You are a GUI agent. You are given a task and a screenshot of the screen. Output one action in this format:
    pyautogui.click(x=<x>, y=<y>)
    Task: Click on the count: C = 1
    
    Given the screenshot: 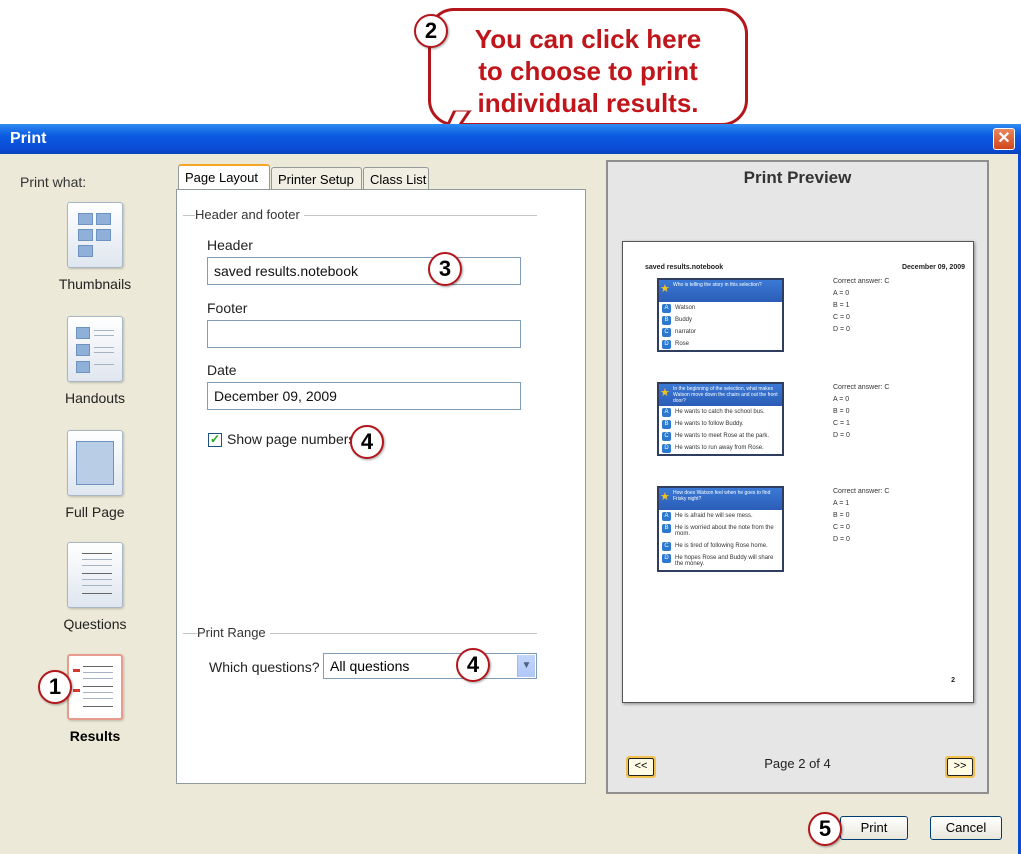 What is the action you would take?
    pyautogui.click(x=841, y=423)
    